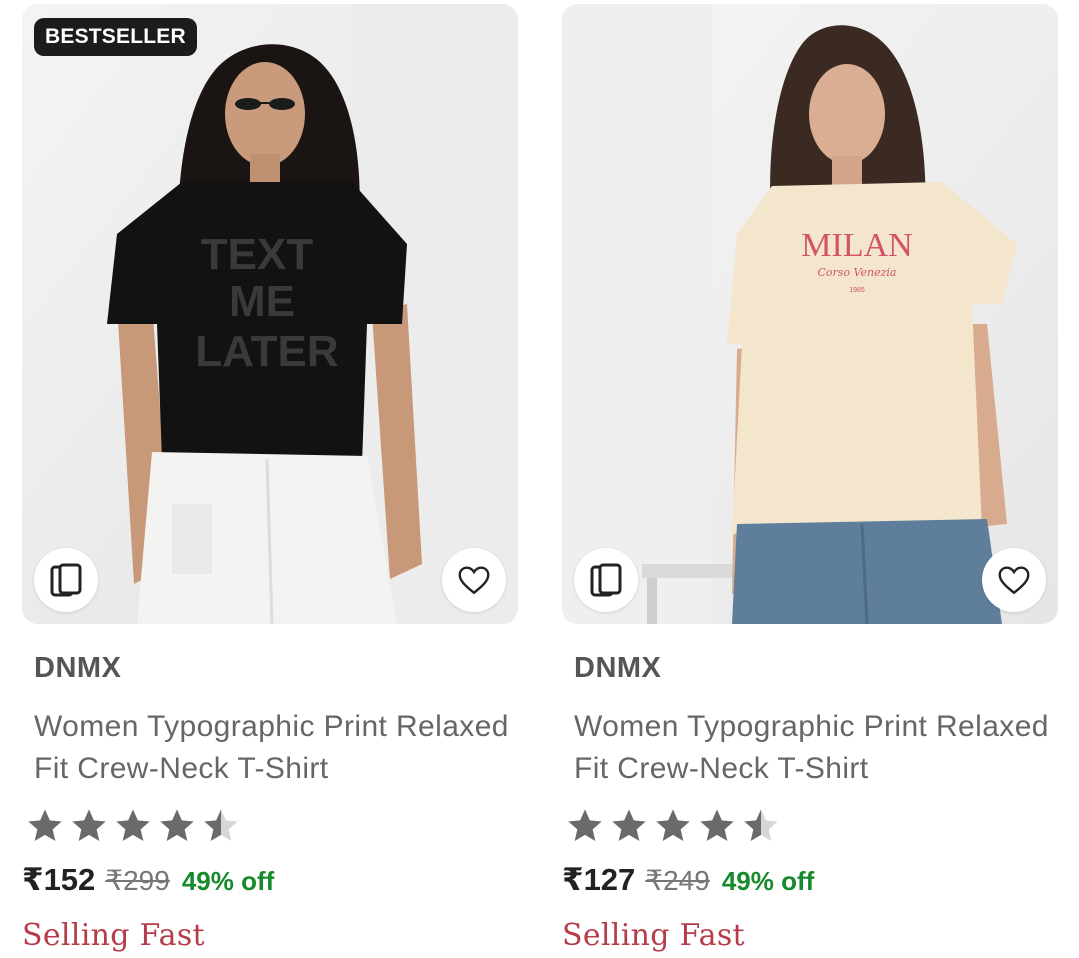  Describe the element at coordinates (262, 301) in the screenshot. I see `print-line-2: ME` at that location.